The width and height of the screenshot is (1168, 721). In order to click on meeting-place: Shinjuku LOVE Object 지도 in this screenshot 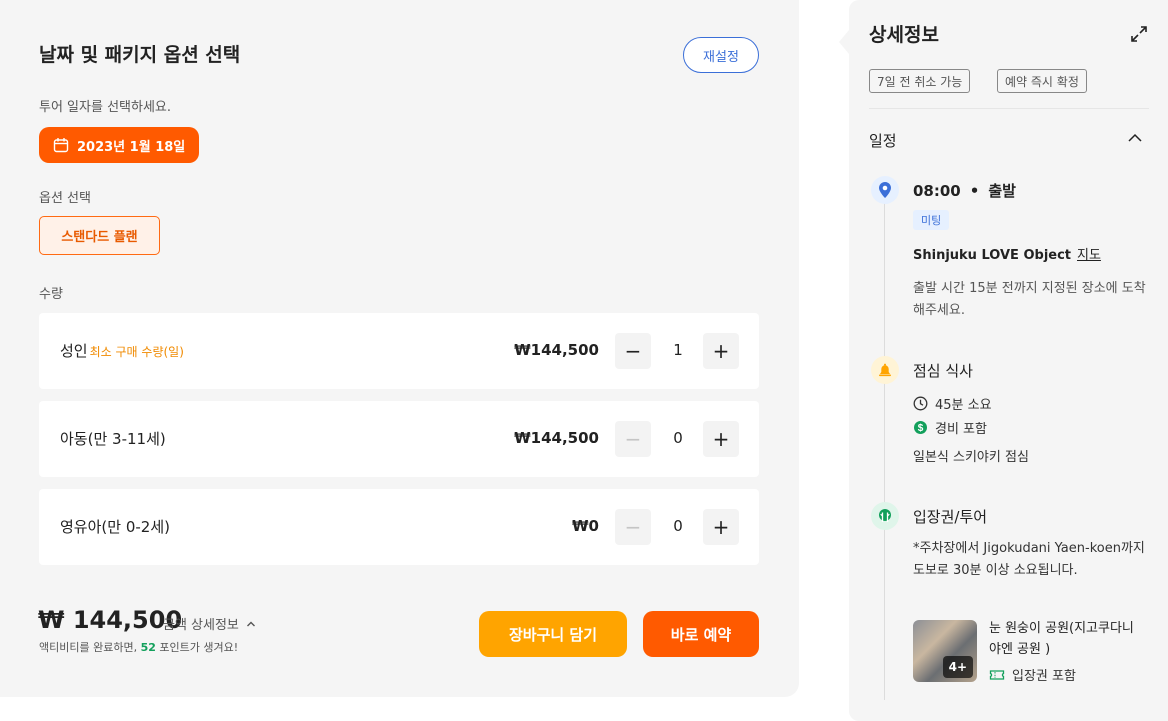, I will do `click(1007, 253)`.